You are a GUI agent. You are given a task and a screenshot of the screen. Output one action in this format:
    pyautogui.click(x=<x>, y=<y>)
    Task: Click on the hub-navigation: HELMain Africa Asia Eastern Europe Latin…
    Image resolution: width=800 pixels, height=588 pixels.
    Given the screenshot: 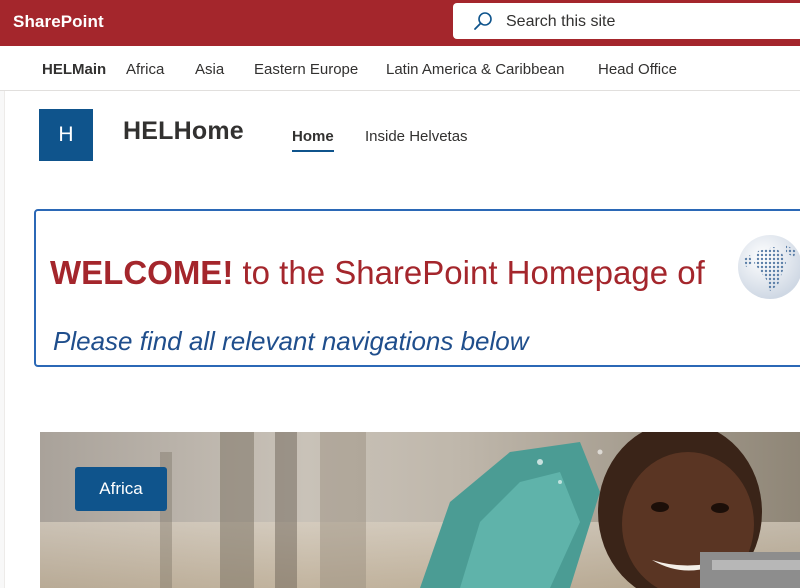 What is the action you would take?
    pyautogui.click(x=400, y=68)
    